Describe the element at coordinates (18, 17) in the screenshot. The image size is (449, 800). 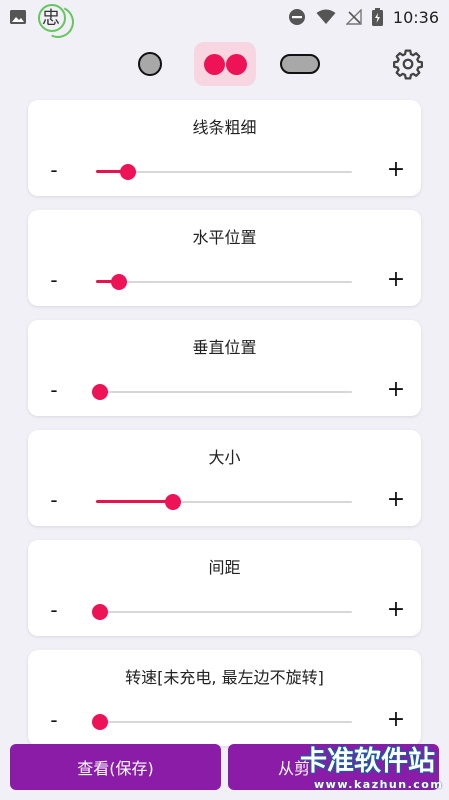
I see `image-icon` at that location.